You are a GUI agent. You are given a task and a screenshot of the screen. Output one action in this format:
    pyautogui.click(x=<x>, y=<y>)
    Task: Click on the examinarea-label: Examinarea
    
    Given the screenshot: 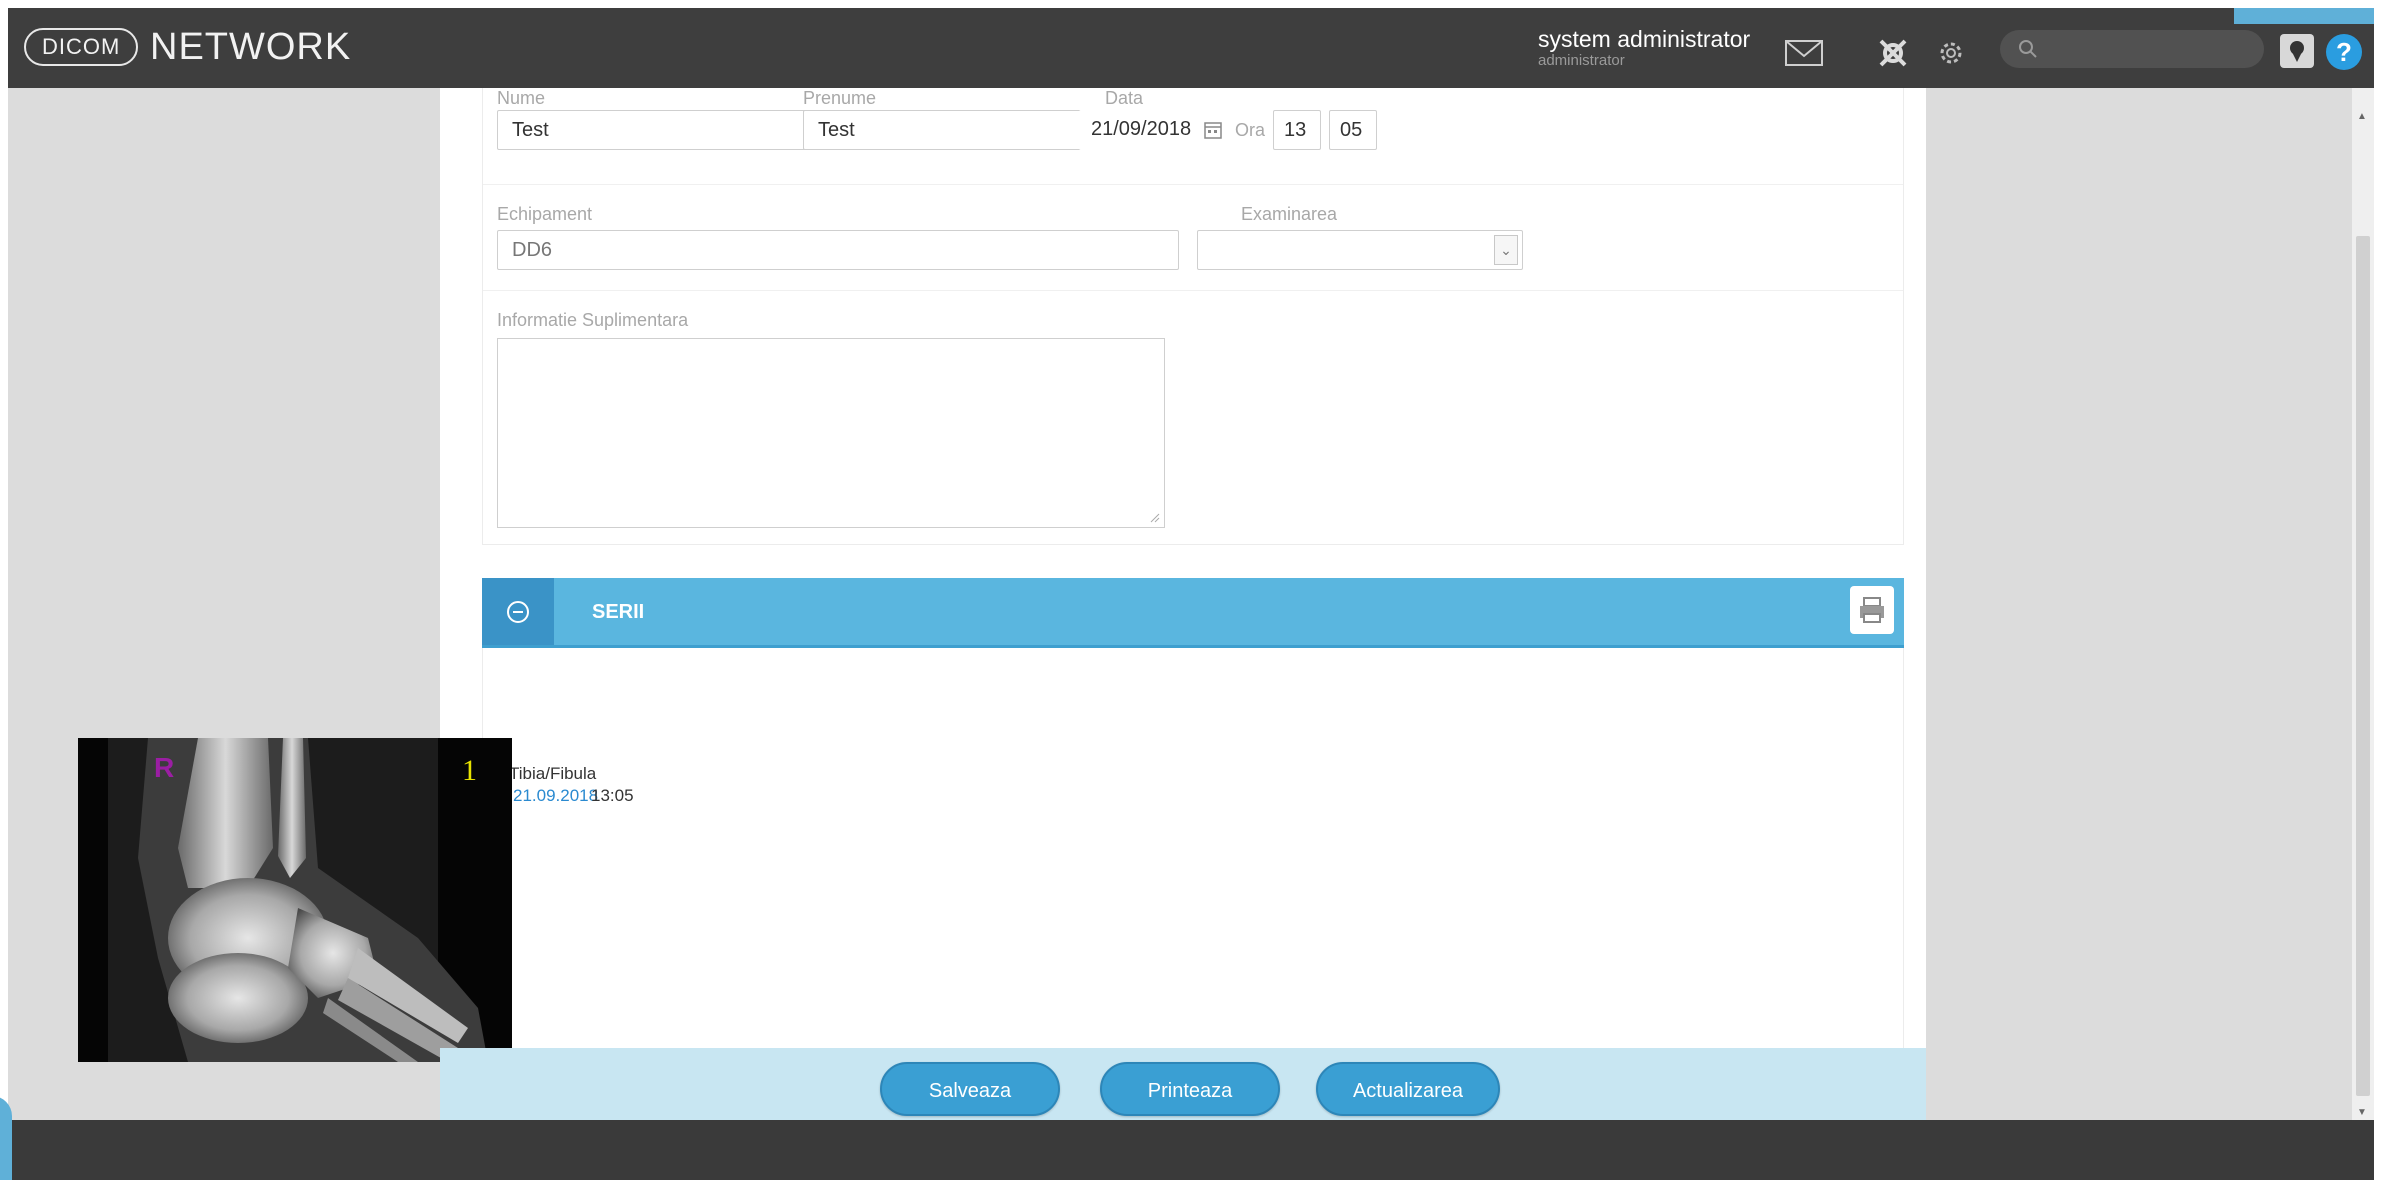 What is the action you would take?
    pyautogui.click(x=1289, y=214)
    